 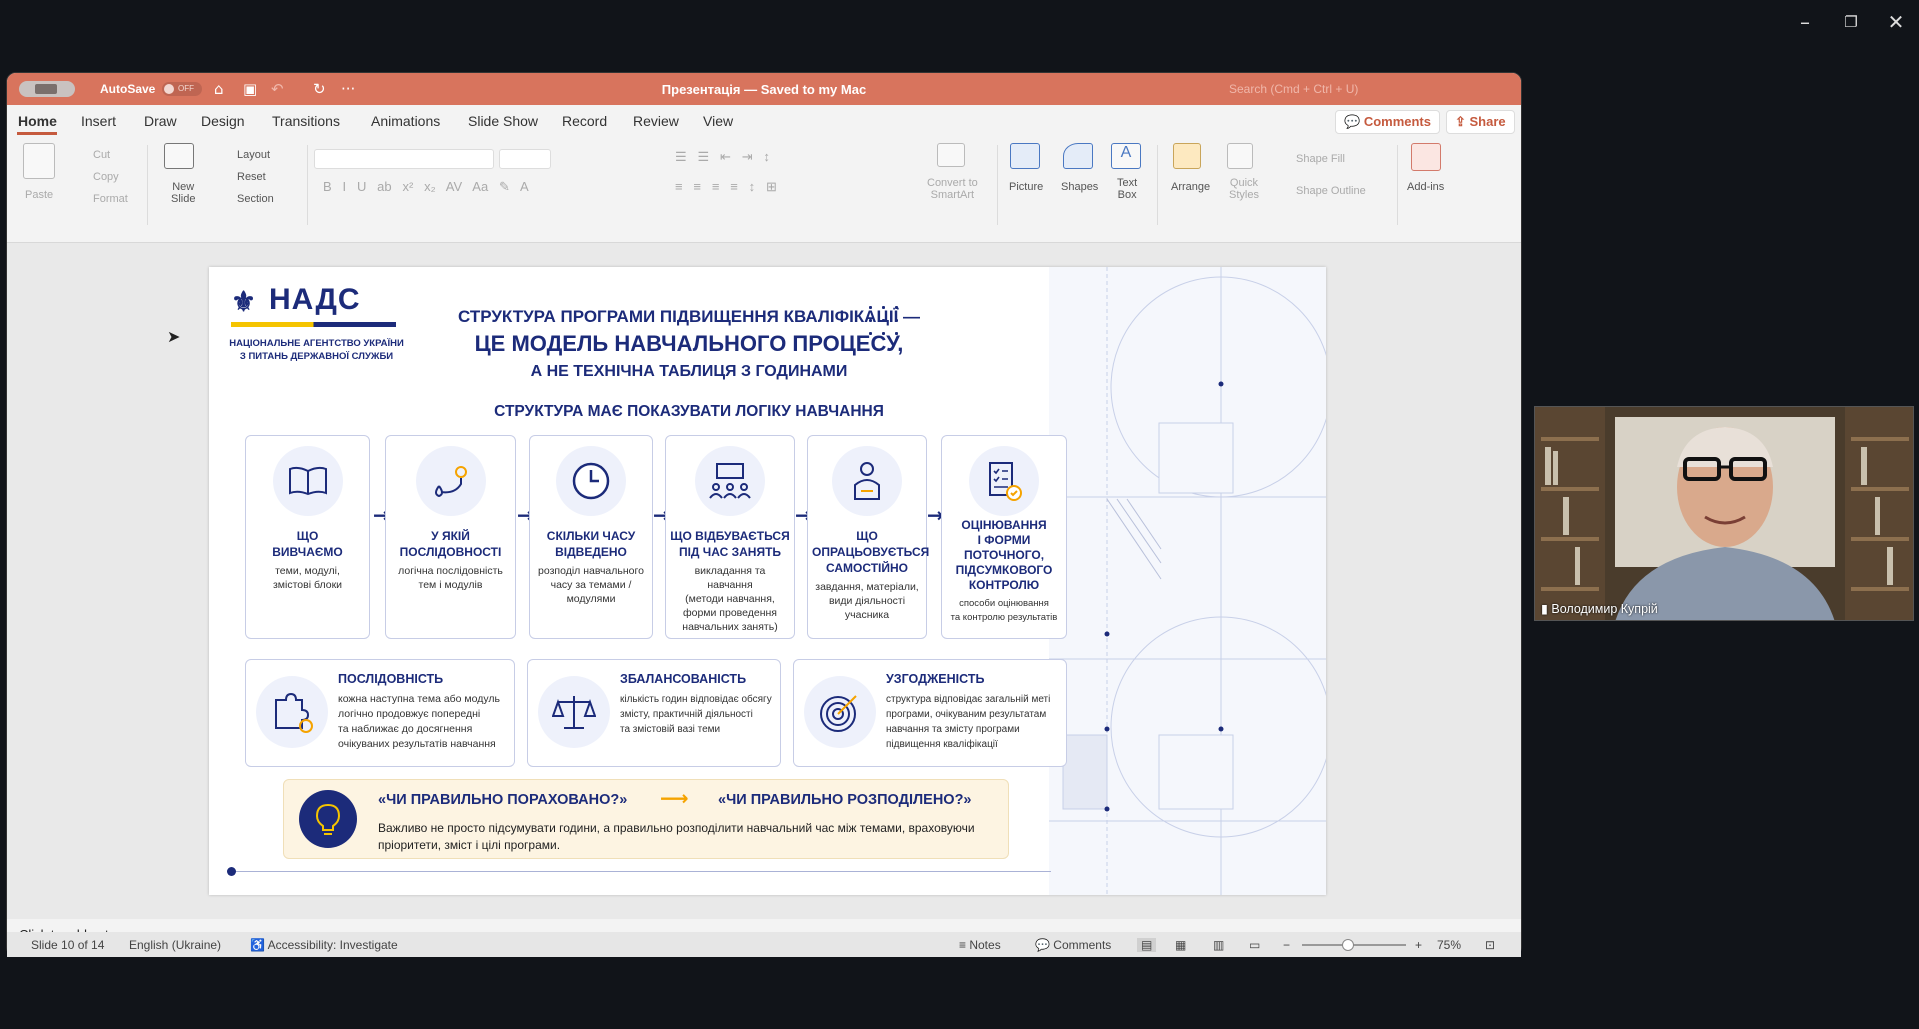 I want to click on language-indicator: English (Ukraine), so click(x=175, y=945).